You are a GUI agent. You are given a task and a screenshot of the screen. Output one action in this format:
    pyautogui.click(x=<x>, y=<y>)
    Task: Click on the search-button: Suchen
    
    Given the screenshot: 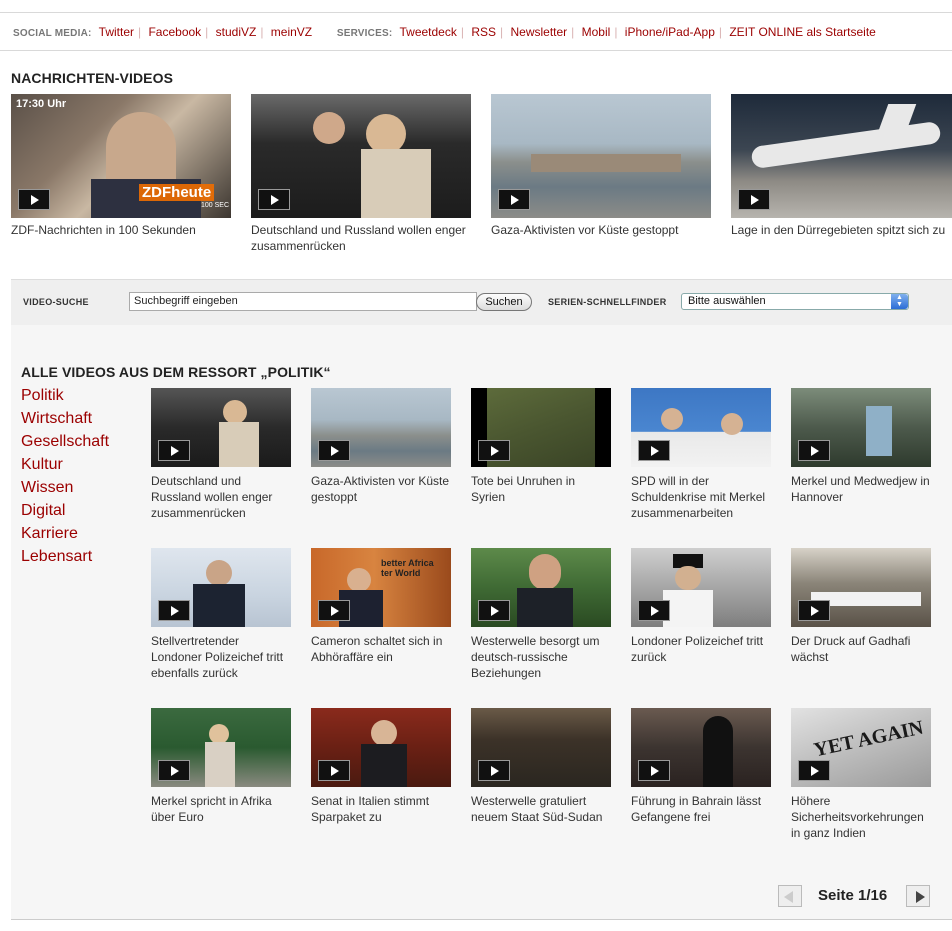 What is the action you would take?
    pyautogui.click(x=504, y=302)
    